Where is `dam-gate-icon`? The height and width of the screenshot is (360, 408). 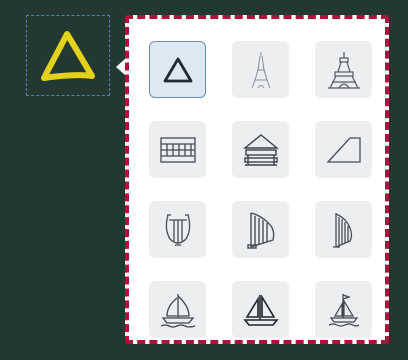
dam-gate-icon is located at coordinates (177, 149).